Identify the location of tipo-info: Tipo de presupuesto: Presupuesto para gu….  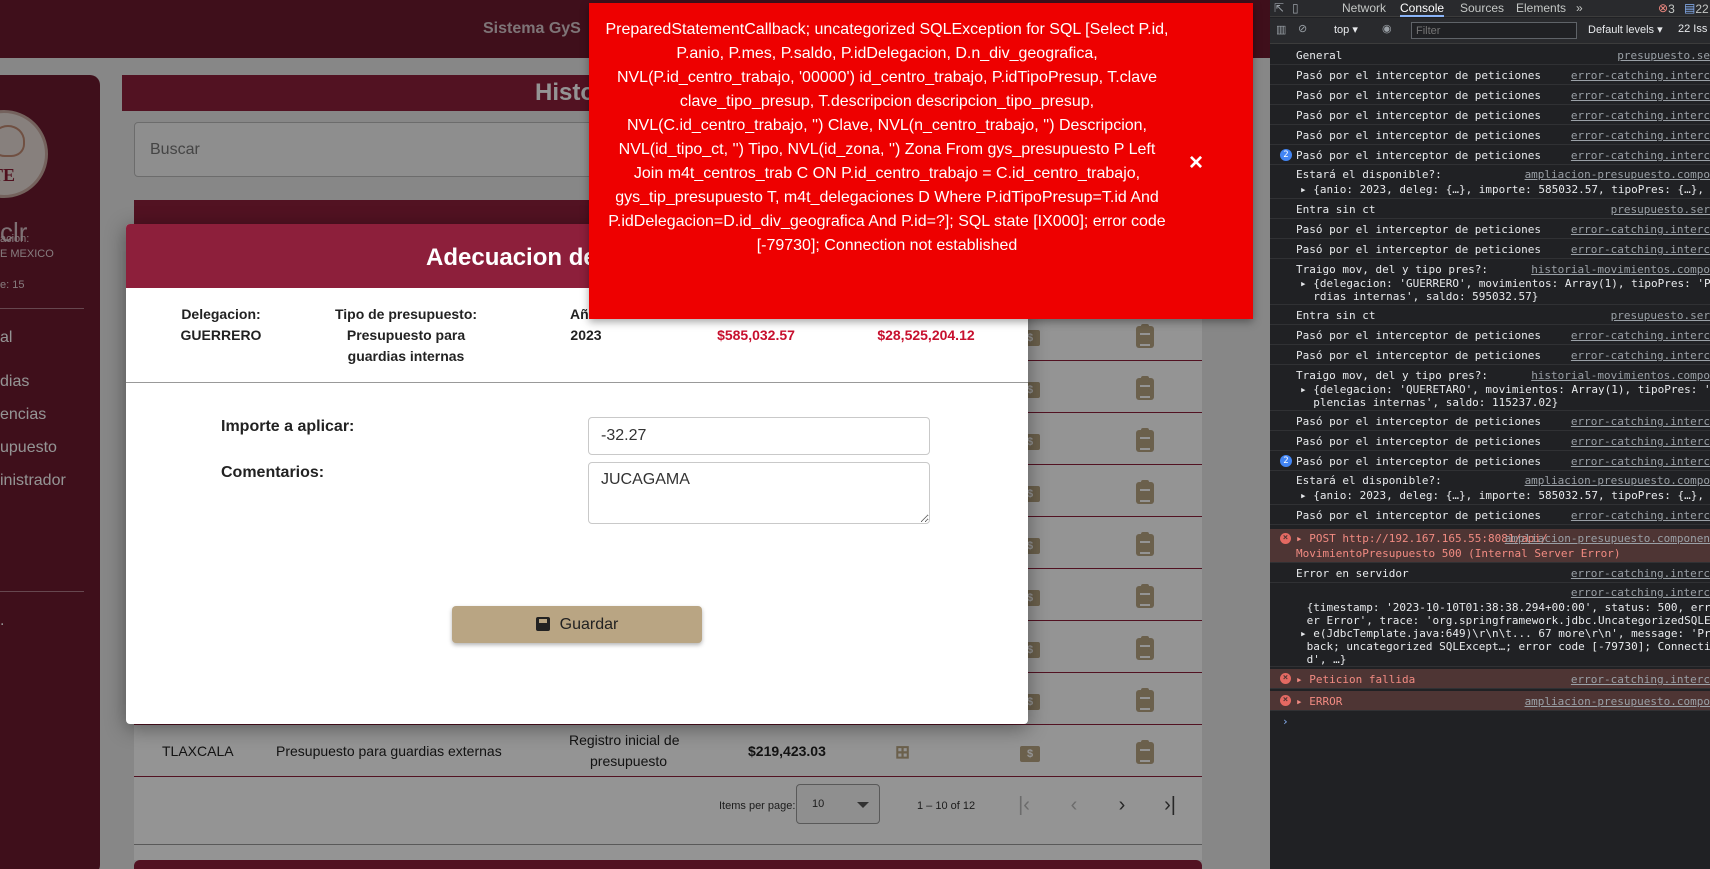
(406, 335).